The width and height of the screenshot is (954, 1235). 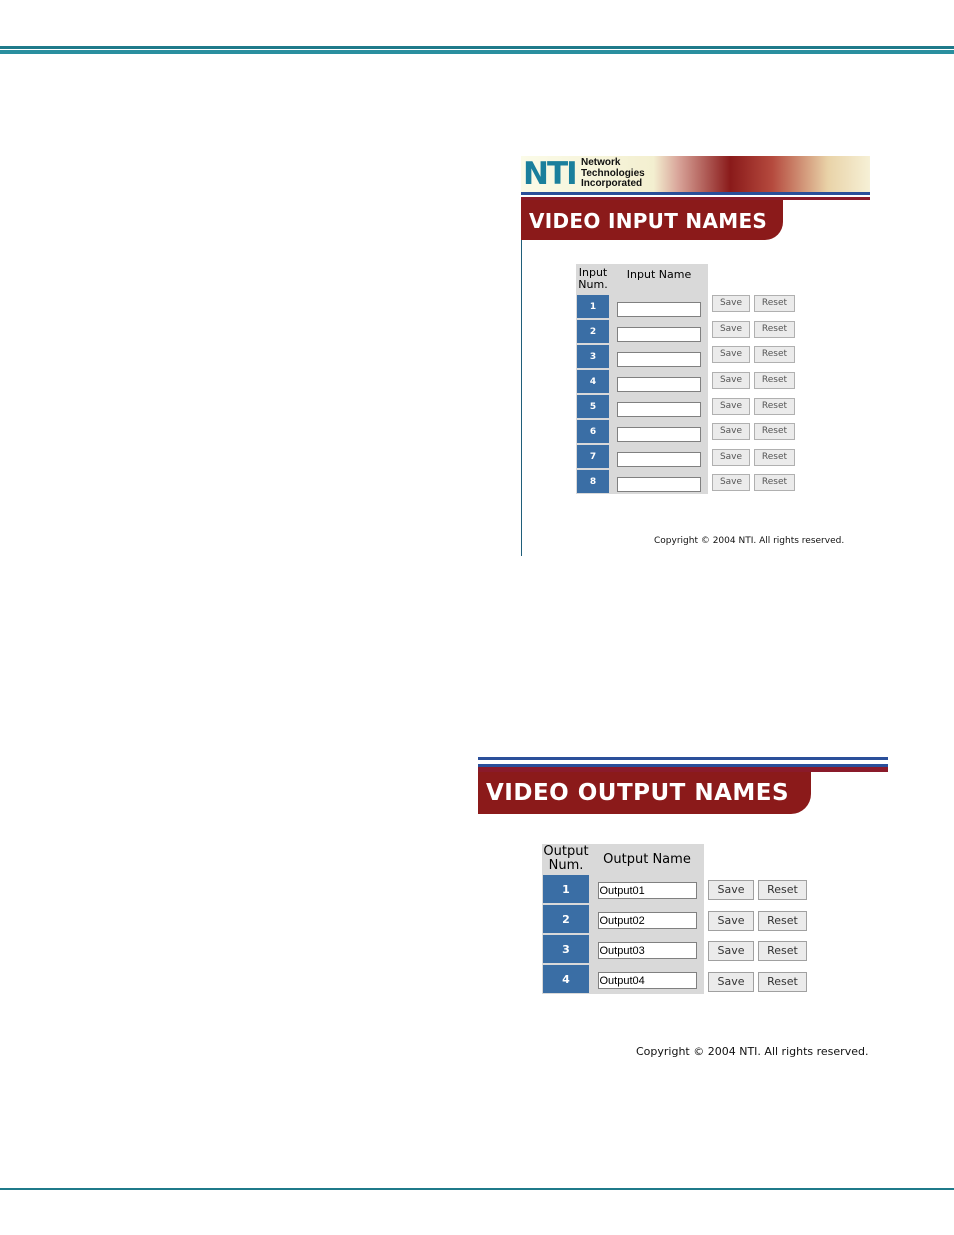 What do you see at coordinates (477, 52) in the screenshot?
I see `page-top-rule-secondary` at bounding box center [477, 52].